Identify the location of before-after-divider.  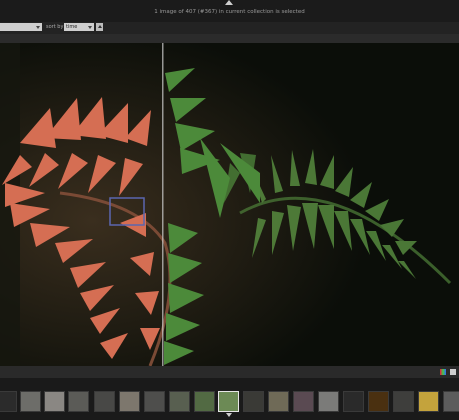
(163, 204).